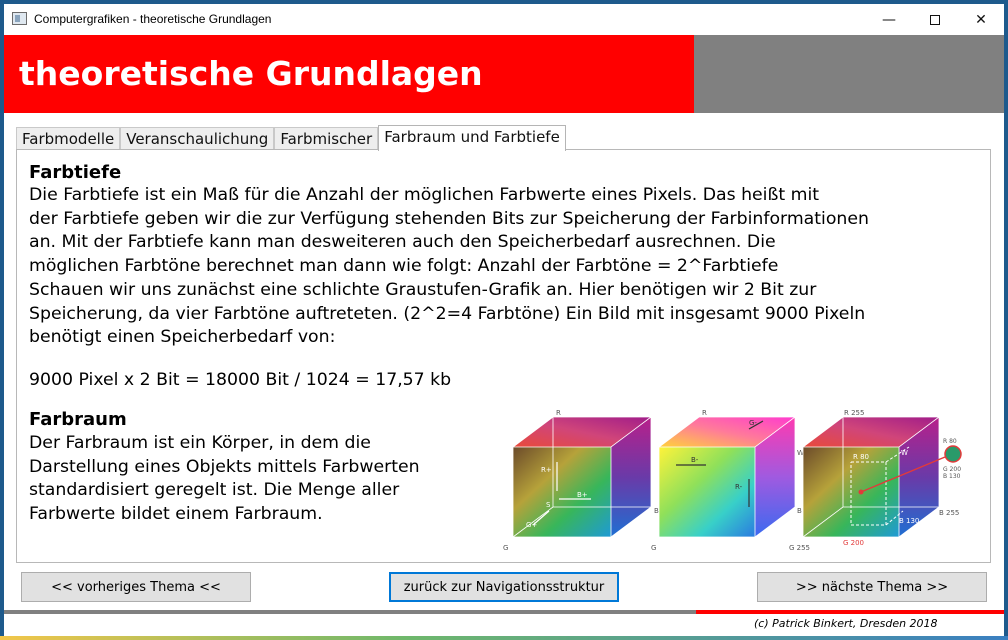 This screenshot has width=1008, height=640. Describe the element at coordinates (950, 441) in the screenshot. I see `cube-3-point-r: R 80` at that location.